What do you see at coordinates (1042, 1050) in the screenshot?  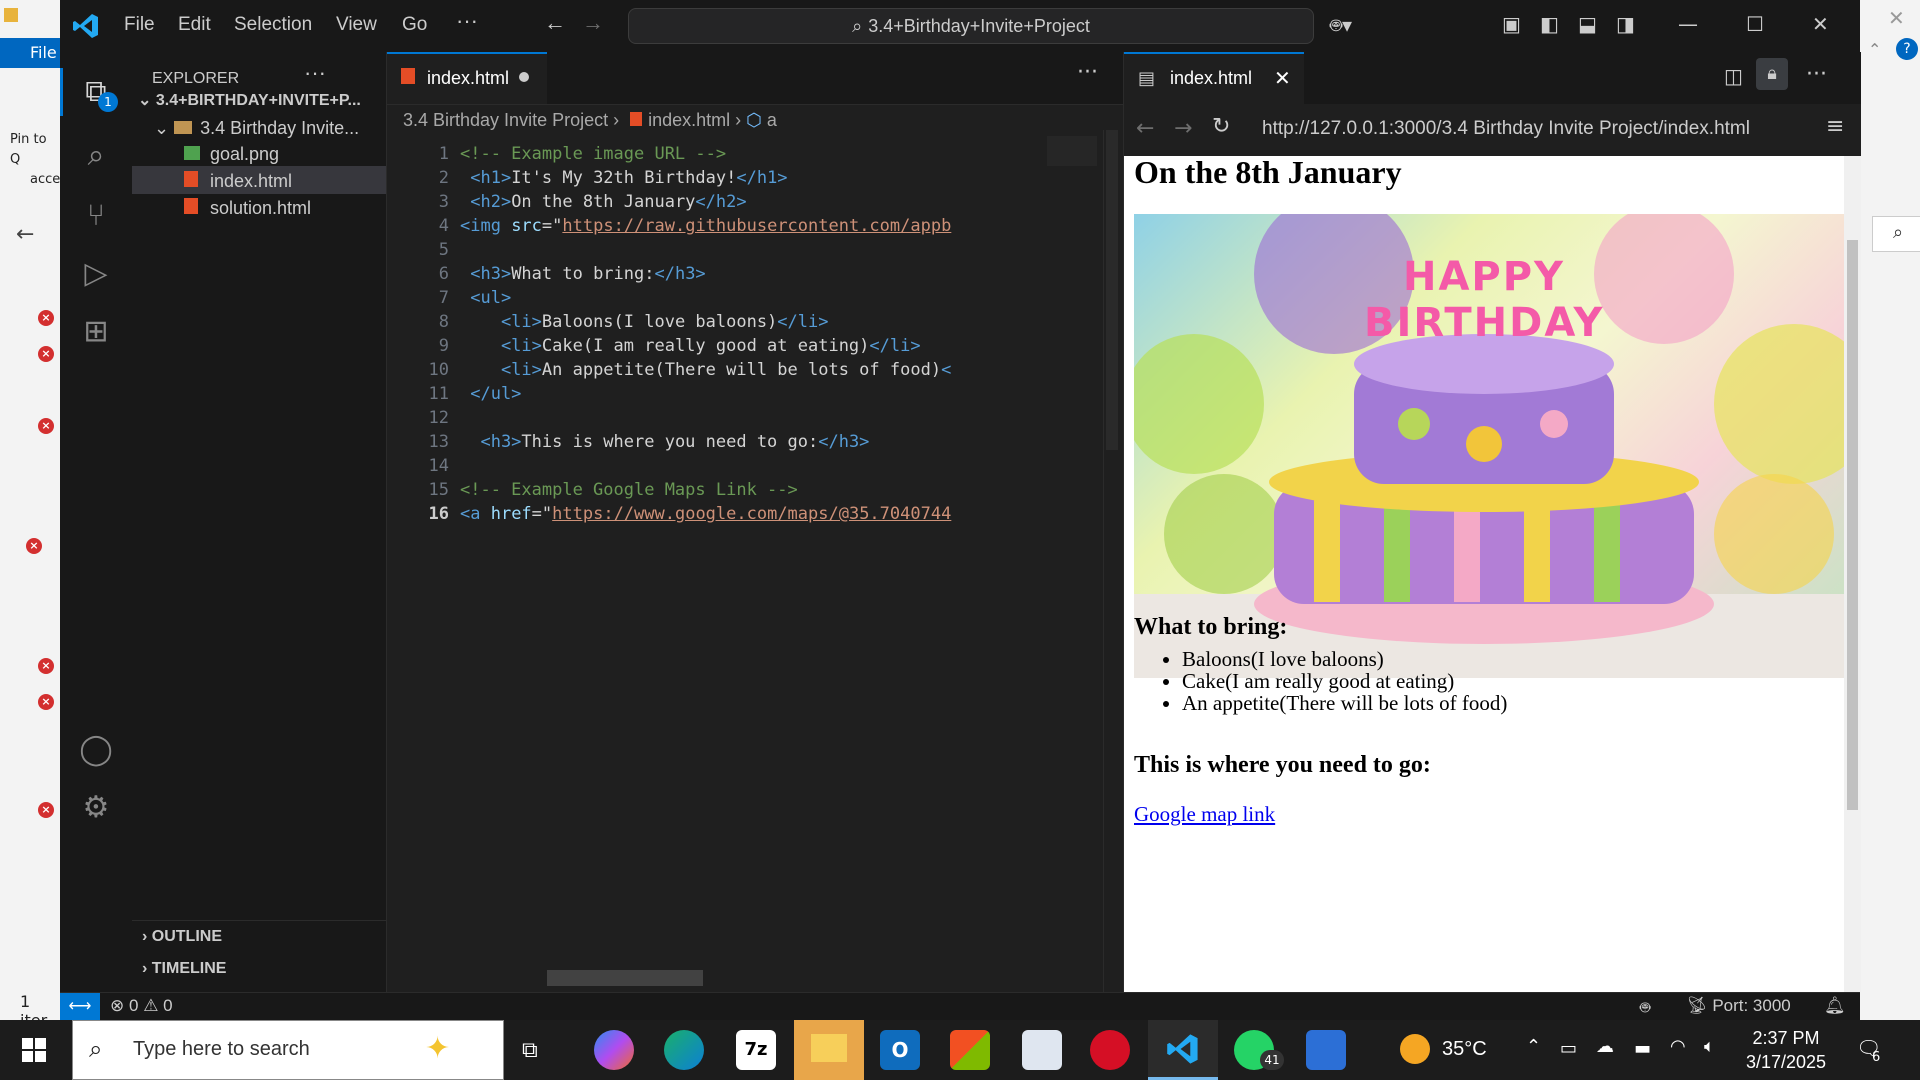 I see `document-app-icon` at bounding box center [1042, 1050].